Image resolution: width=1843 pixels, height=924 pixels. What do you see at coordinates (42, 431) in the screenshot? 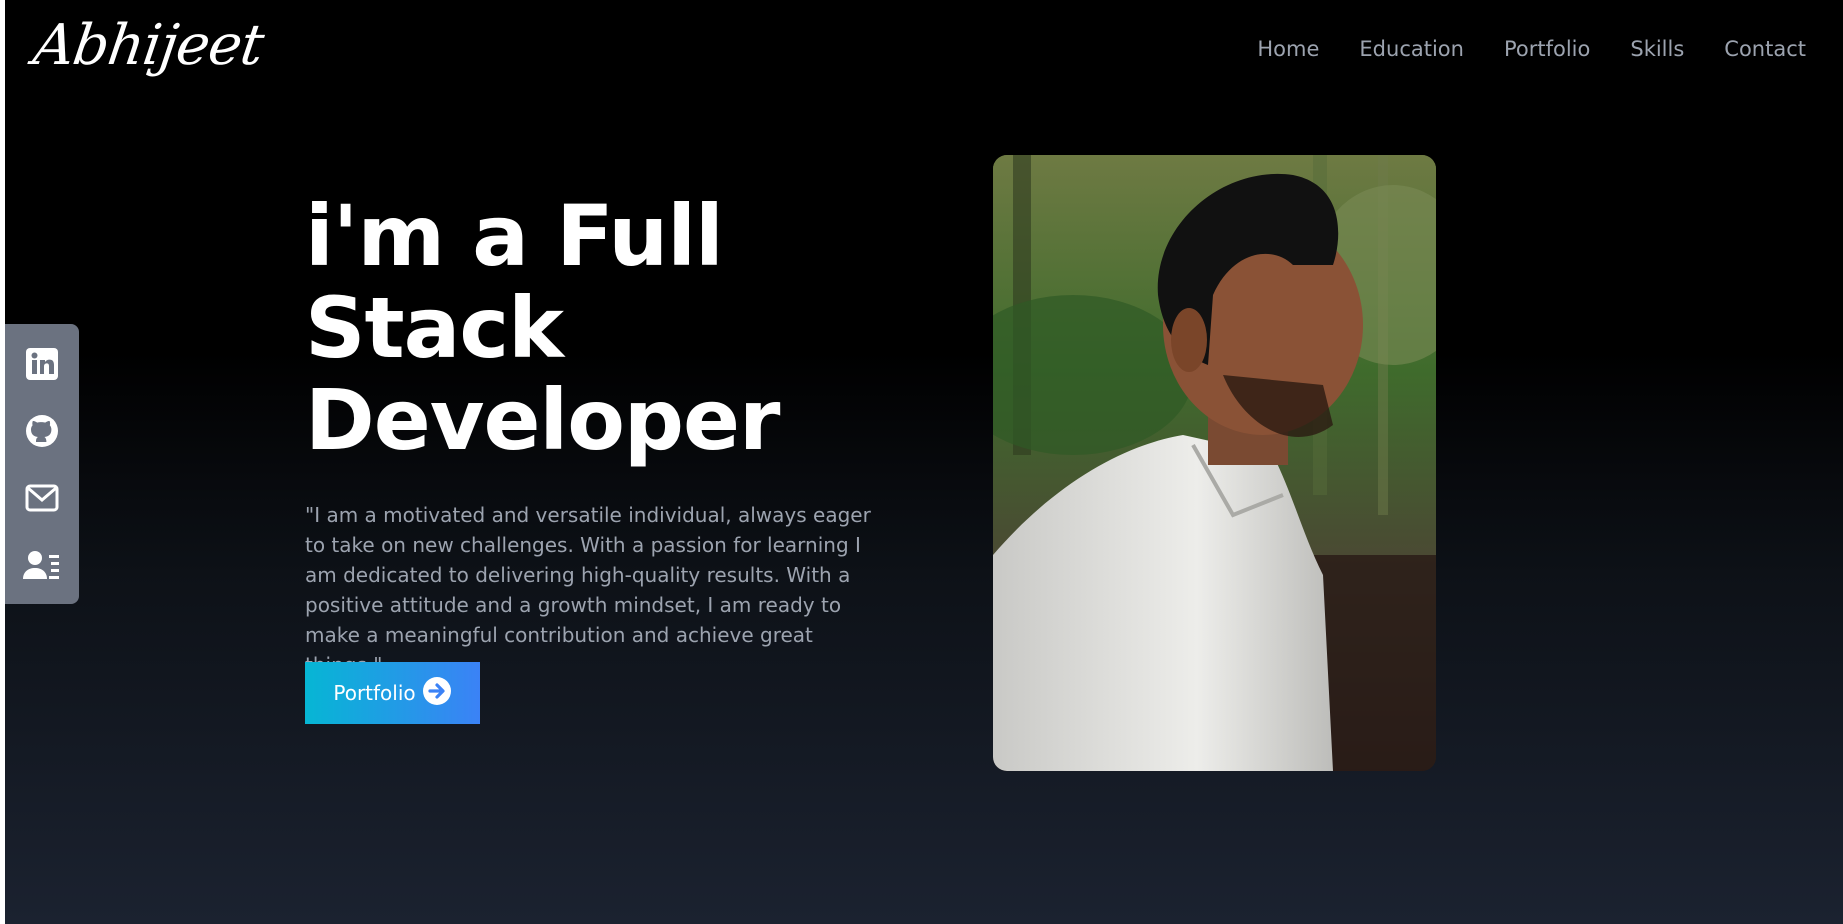
I see `github-icon` at bounding box center [42, 431].